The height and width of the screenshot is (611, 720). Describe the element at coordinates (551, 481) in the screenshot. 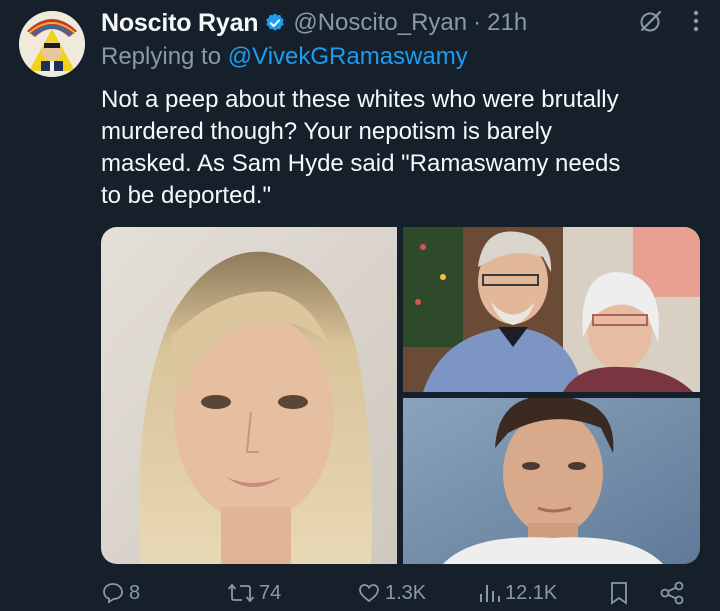

I see `photo-young-man` at that location.